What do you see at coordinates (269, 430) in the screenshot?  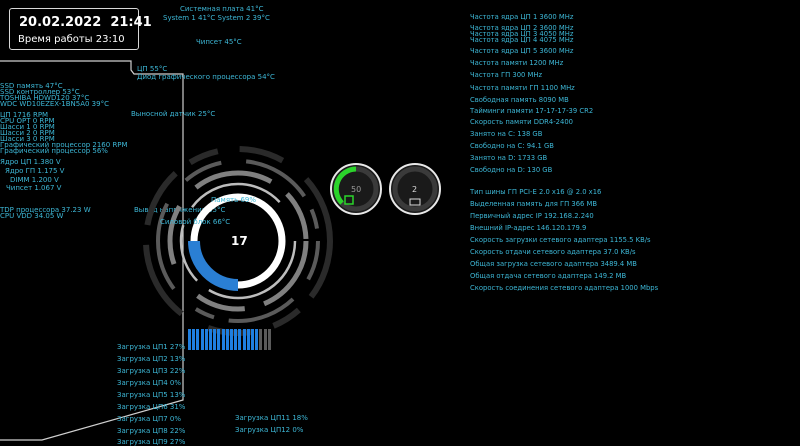 I see `list-item: Загрузка ЦП12 0%` at bounding box center [269, 430].